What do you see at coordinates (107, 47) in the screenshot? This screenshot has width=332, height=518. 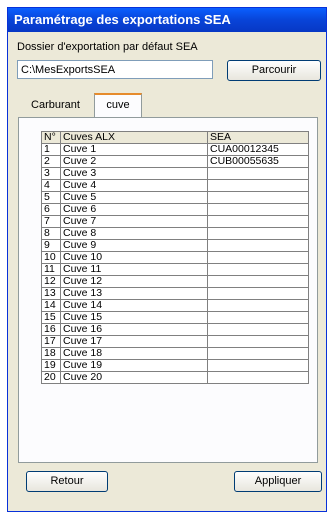 I see `export-folder-label: Dossier d'exportation par défaut SEA` at bounding box center [107, 47].